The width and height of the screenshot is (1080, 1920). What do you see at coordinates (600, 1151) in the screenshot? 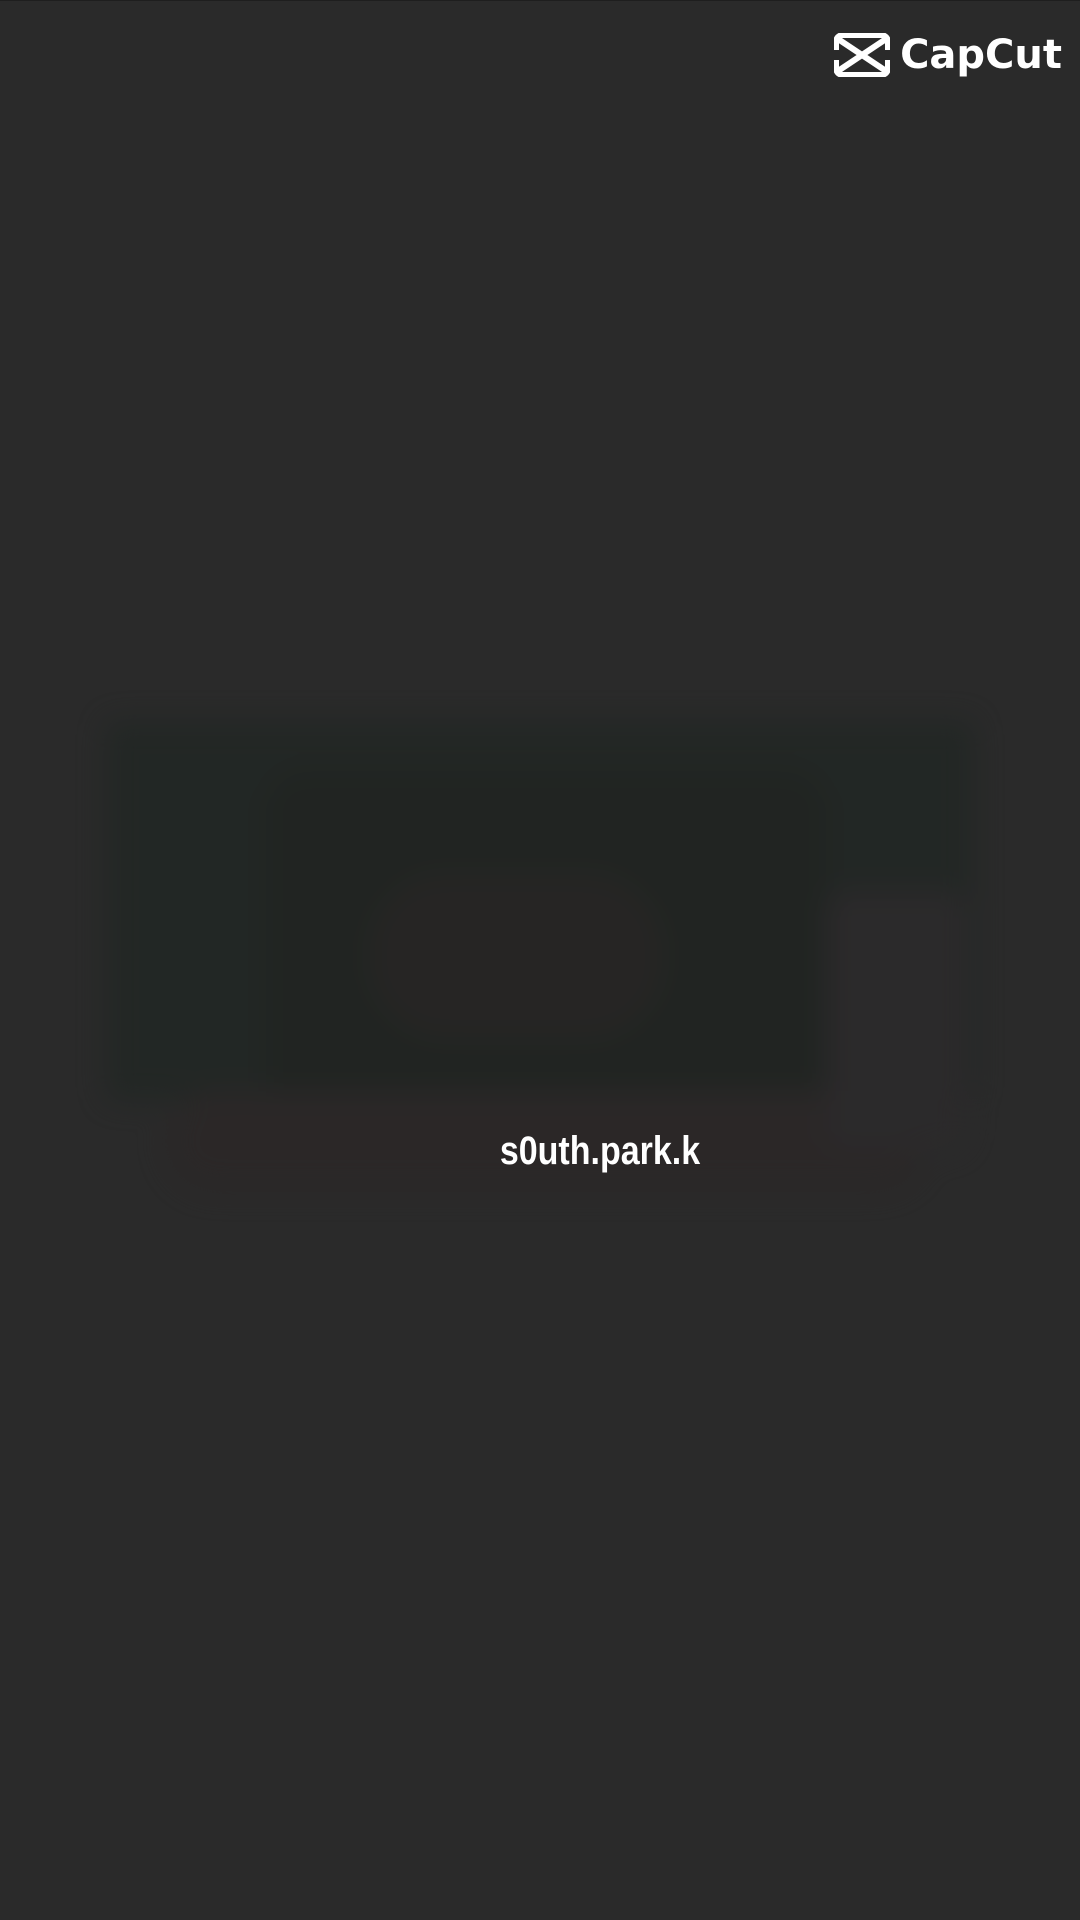
I see `video-caption: s0uth.park.k` at bounding box center [600, 1151].